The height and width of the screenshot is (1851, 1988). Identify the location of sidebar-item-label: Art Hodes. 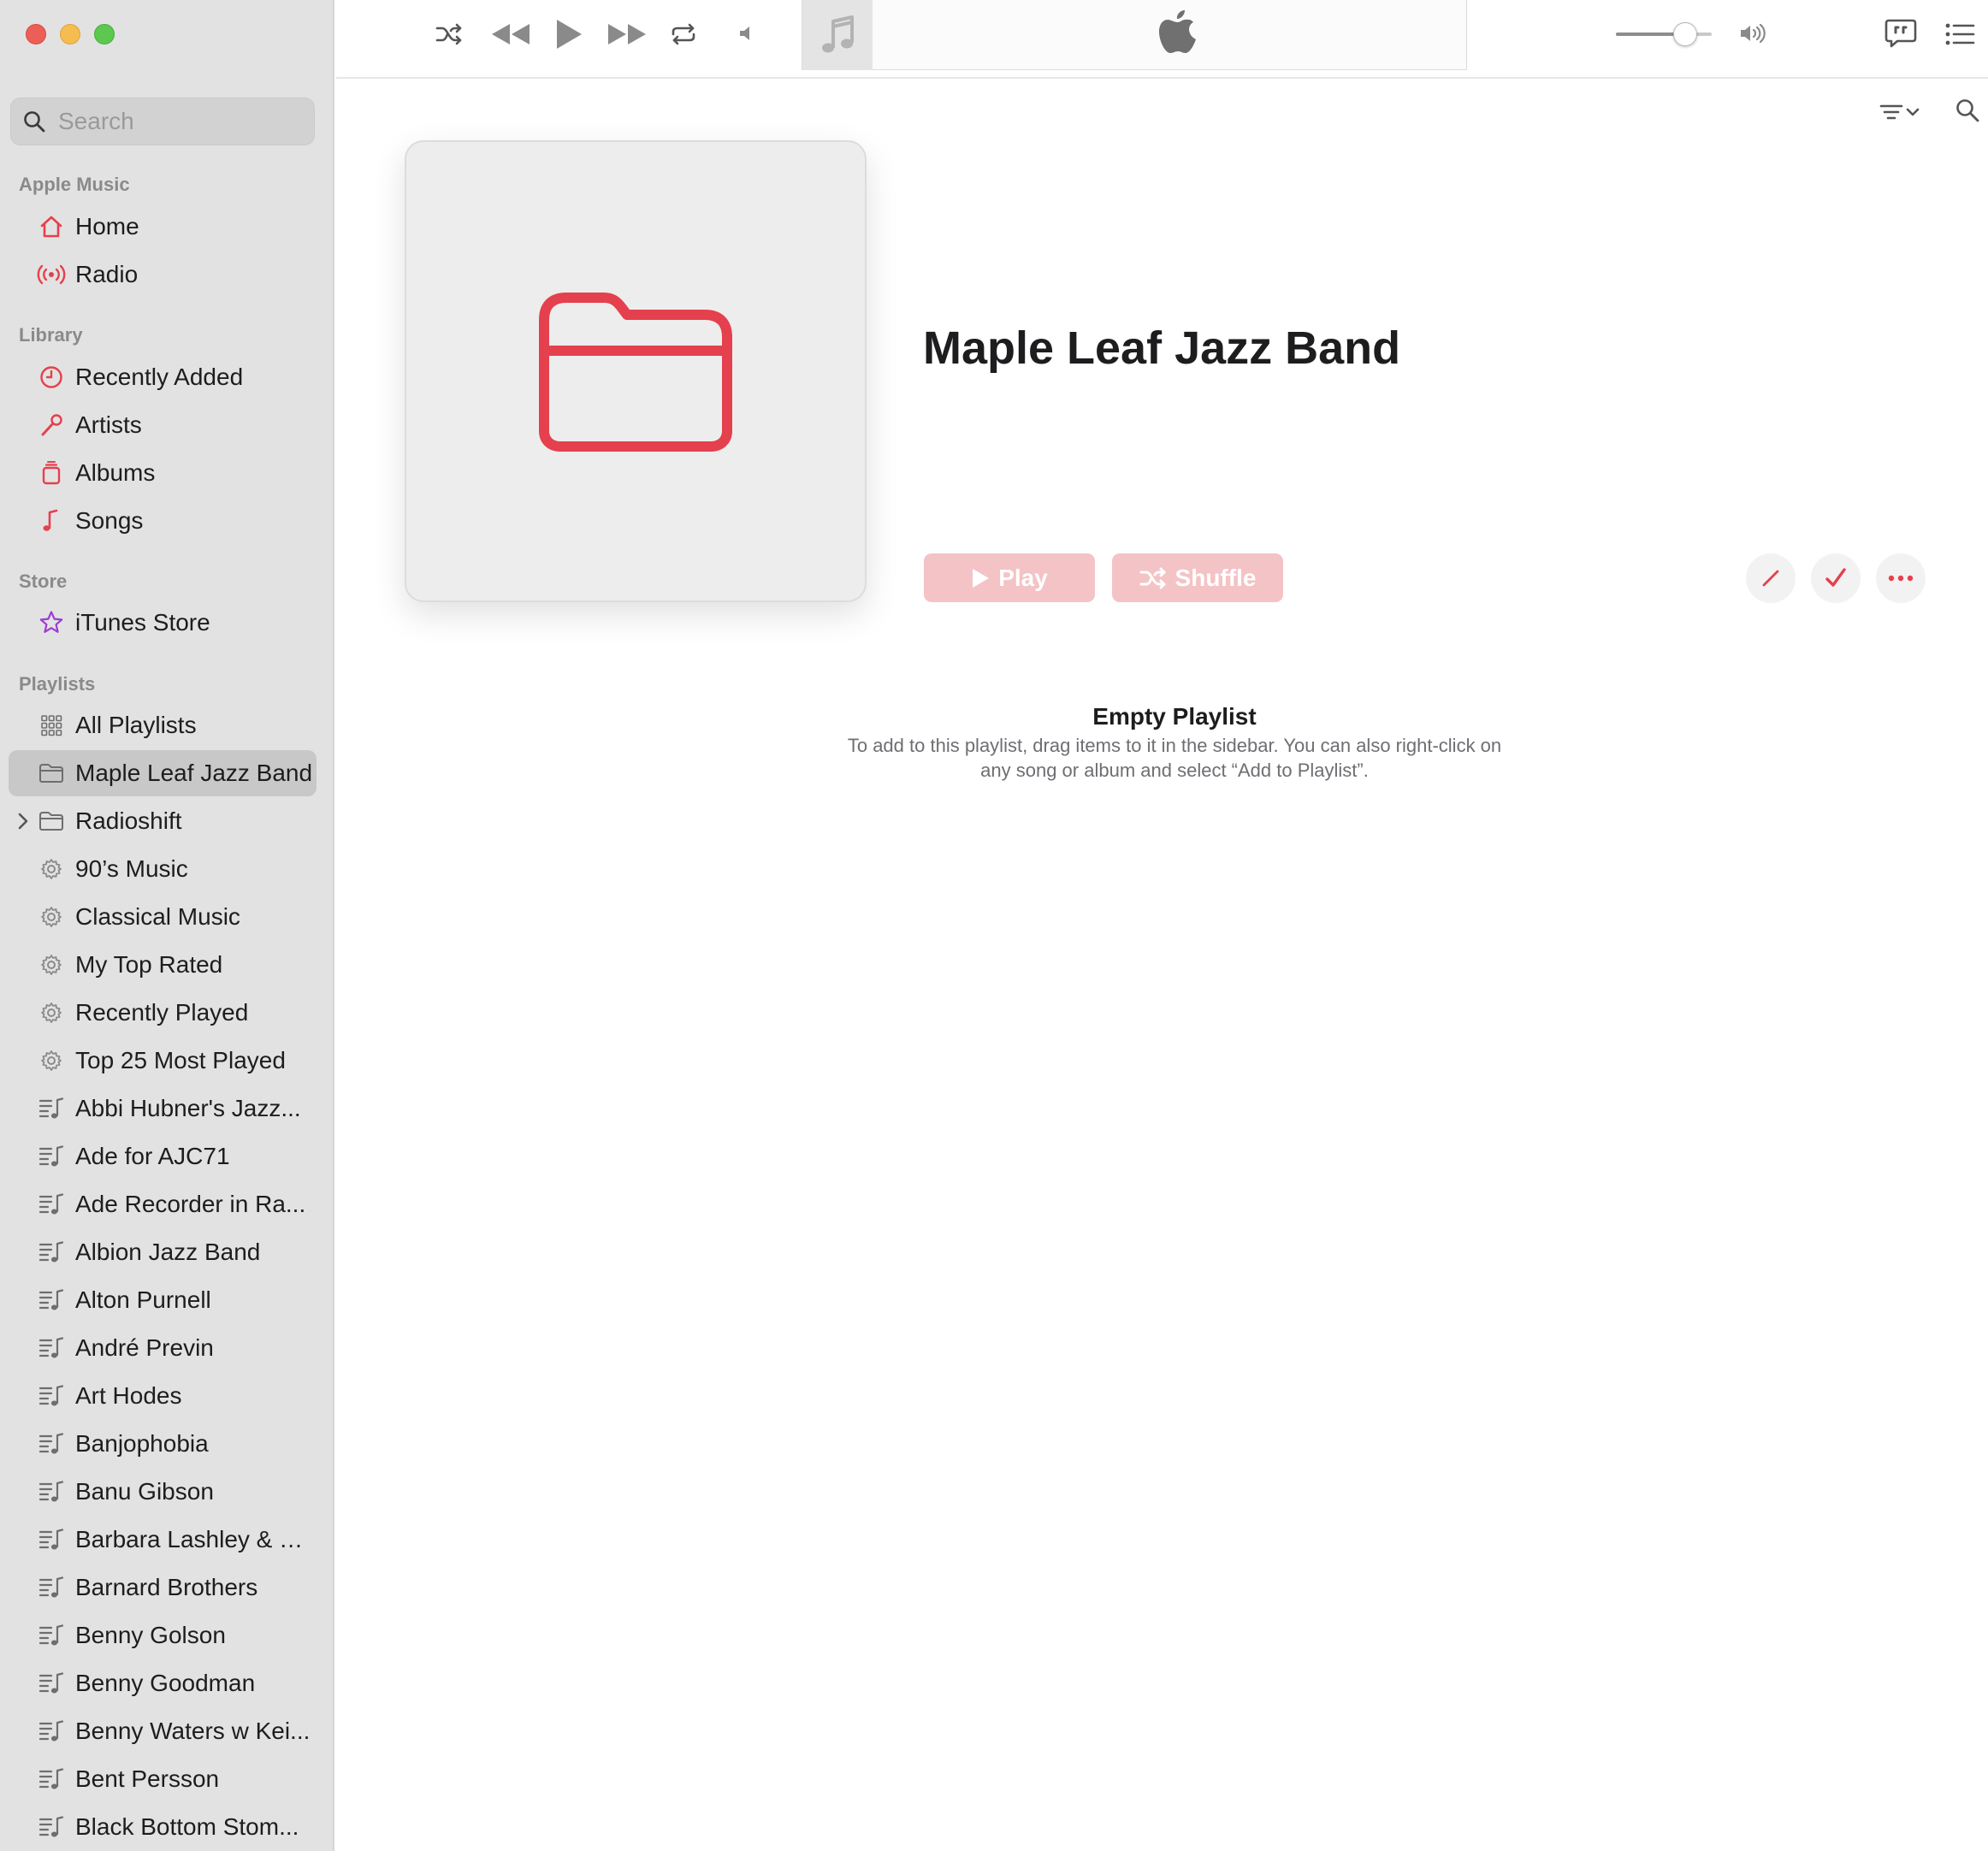
(128, 1395).